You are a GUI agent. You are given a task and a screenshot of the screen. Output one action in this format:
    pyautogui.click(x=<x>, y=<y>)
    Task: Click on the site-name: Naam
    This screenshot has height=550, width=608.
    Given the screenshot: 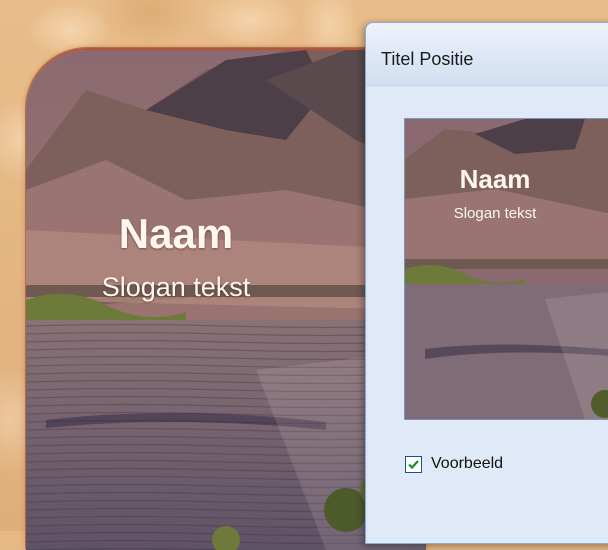 What is the action you would take?
    pyautogui.click(x=176, y=233)
    